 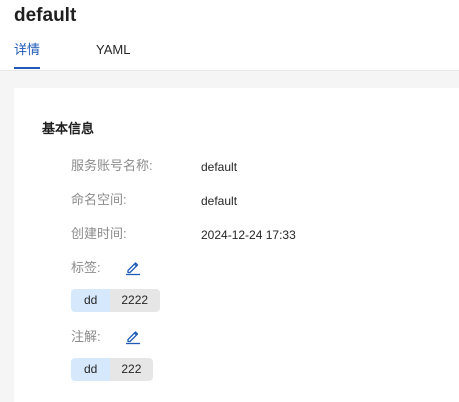 I want to click on pencil-edit-icon-annotations, so click(x=133, y=336).